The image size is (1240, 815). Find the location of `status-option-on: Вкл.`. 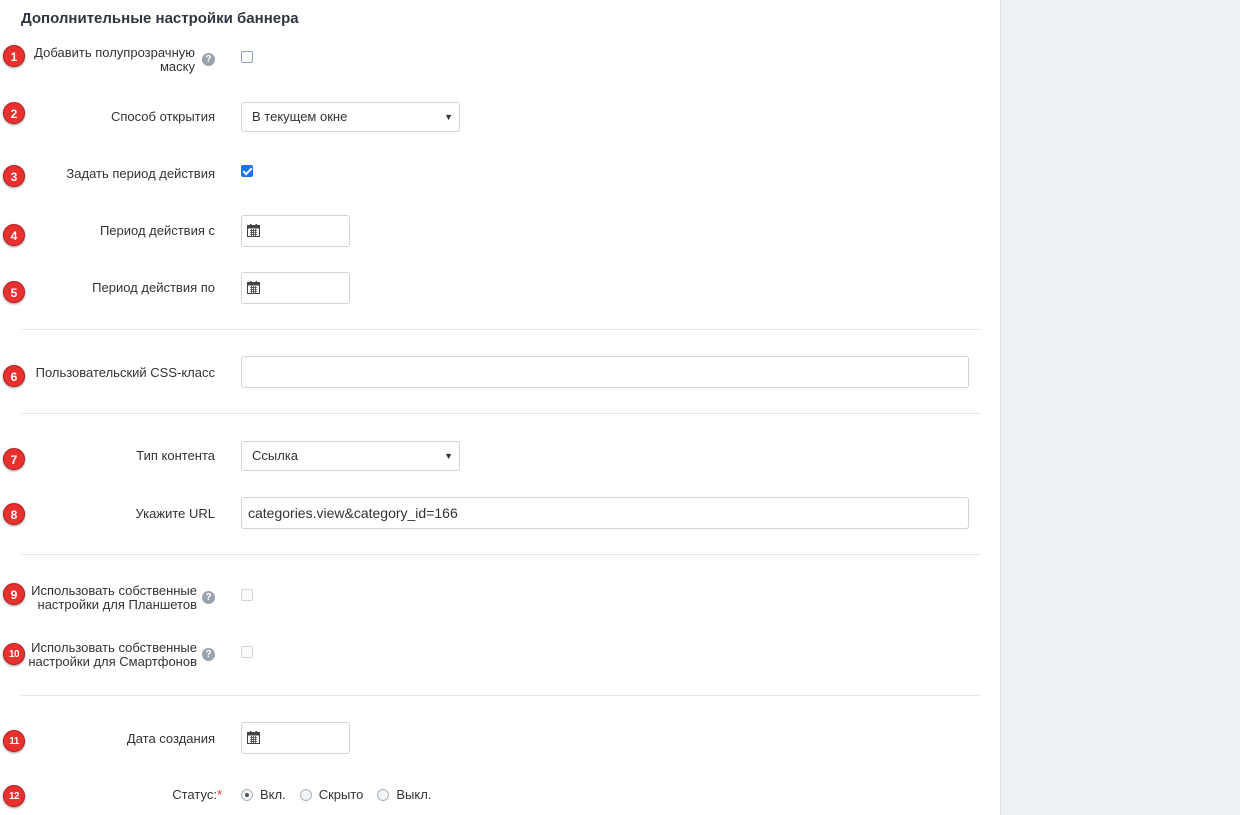

status-option-on: Вкл. is located at coordinates (263, 794).